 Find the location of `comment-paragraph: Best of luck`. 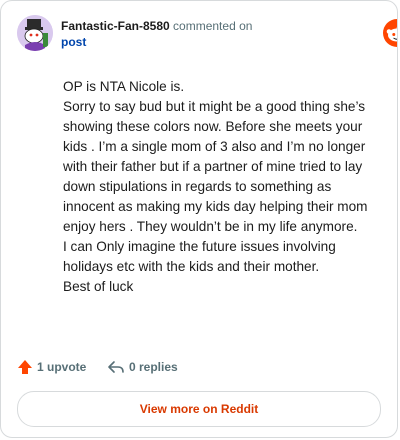

comment-paragraph: Best of luck is located at coordinates (98, 286).